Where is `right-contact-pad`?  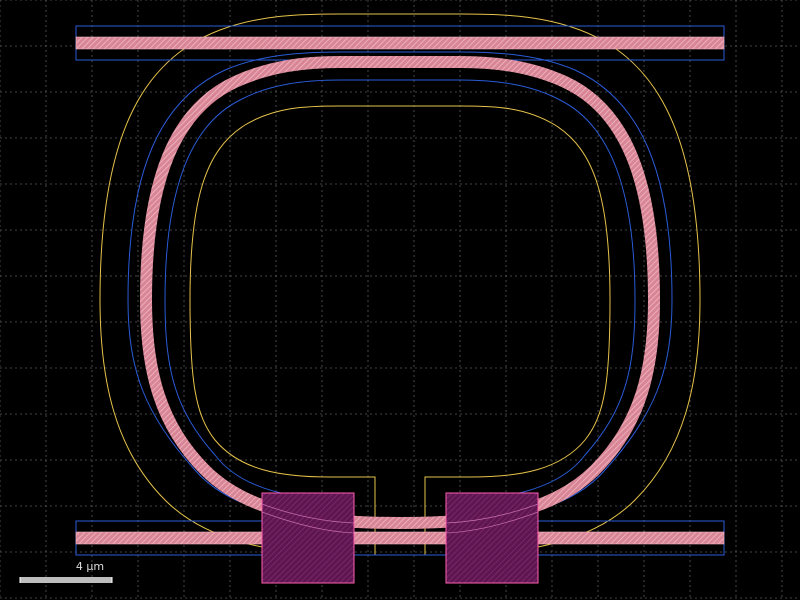 right-contact-pad is located at coordinates (492, 538).